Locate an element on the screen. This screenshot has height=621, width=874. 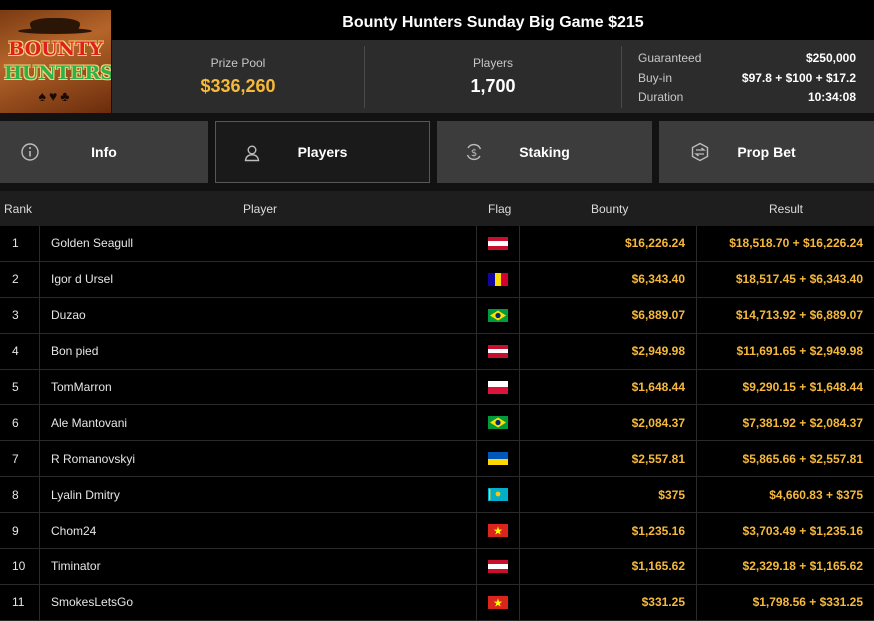
column-header-result: Result is located at coordinates (786, 209).